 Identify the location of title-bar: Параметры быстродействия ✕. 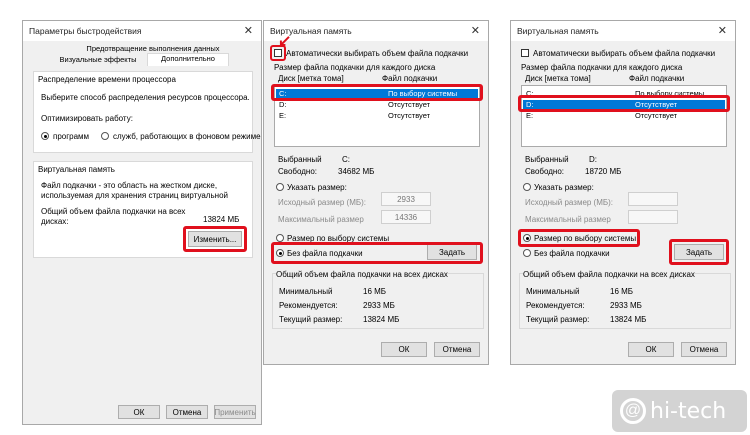
(142, 31).